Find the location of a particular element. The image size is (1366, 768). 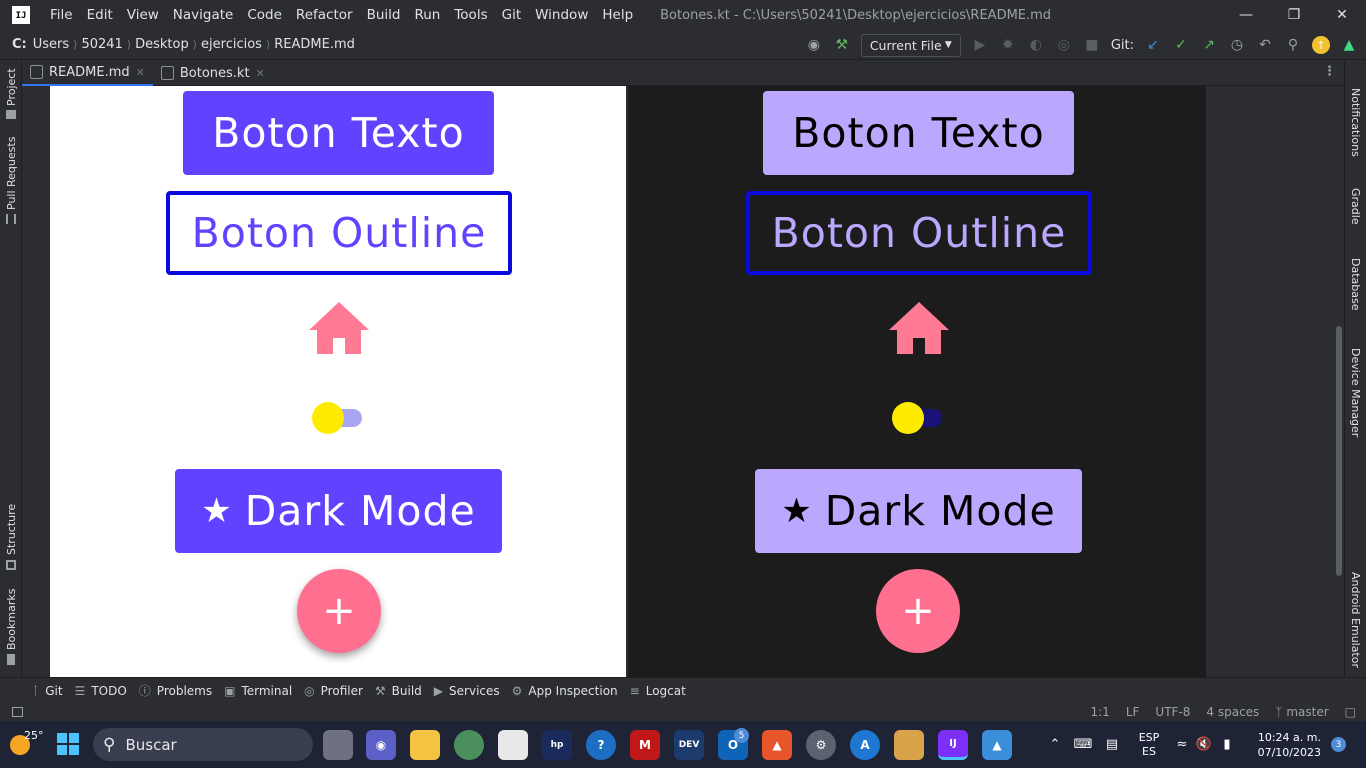

settings-icon: ⚙ is located at coordinates (821, 745).